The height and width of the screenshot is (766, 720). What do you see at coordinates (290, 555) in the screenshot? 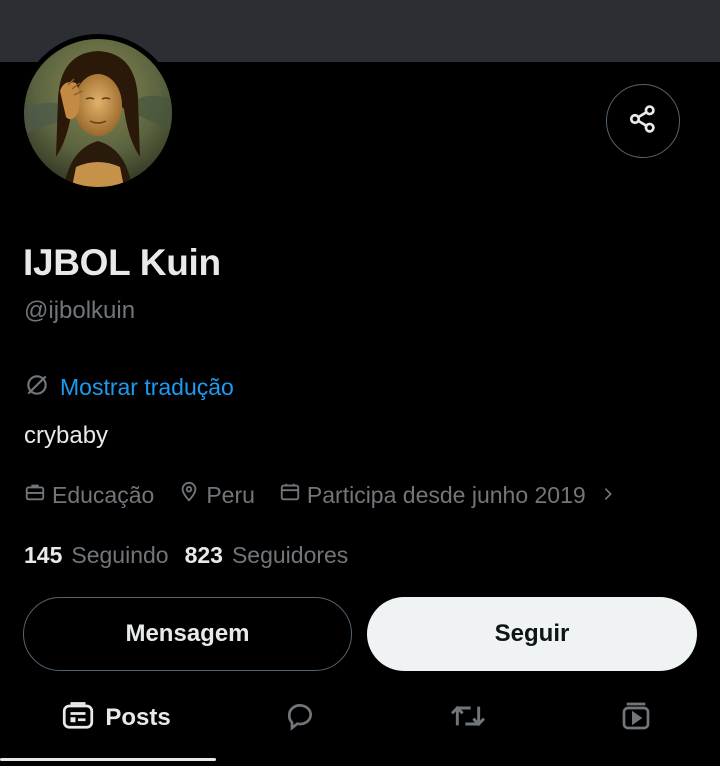
I see `followers-label: Seguidores` at bounding box center [290, 555].